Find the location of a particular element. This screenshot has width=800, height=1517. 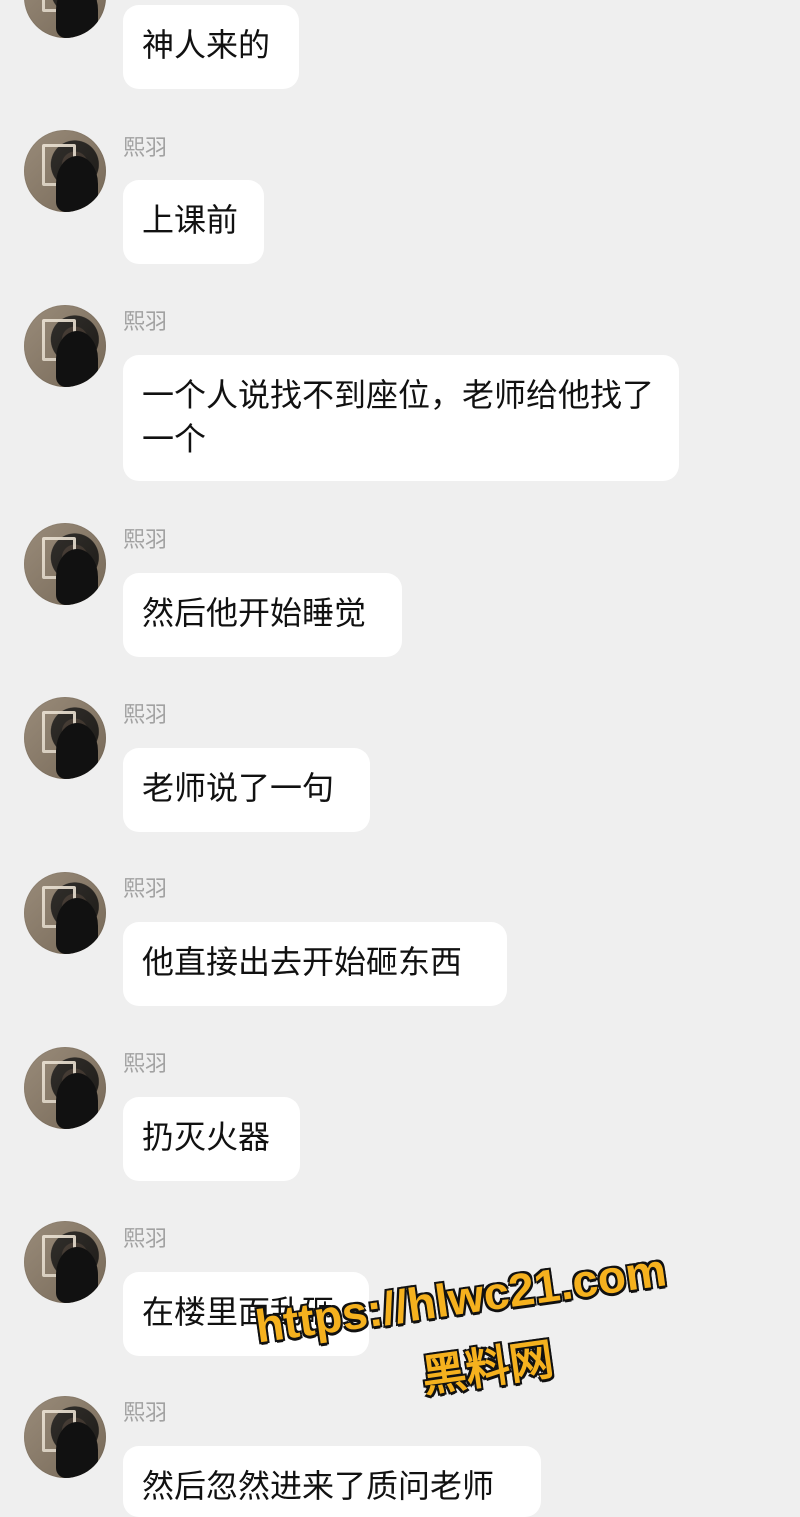

message-bubble: 然后他开始睡觉 is located at coordinates (262, 615).